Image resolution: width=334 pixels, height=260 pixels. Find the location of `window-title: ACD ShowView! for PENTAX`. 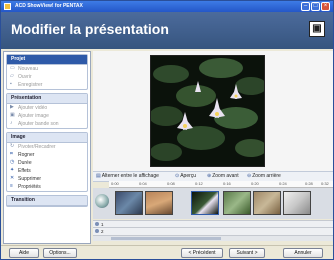

window-title: ACD ShowView! for PENTAX is located at coordinates (49, 6).